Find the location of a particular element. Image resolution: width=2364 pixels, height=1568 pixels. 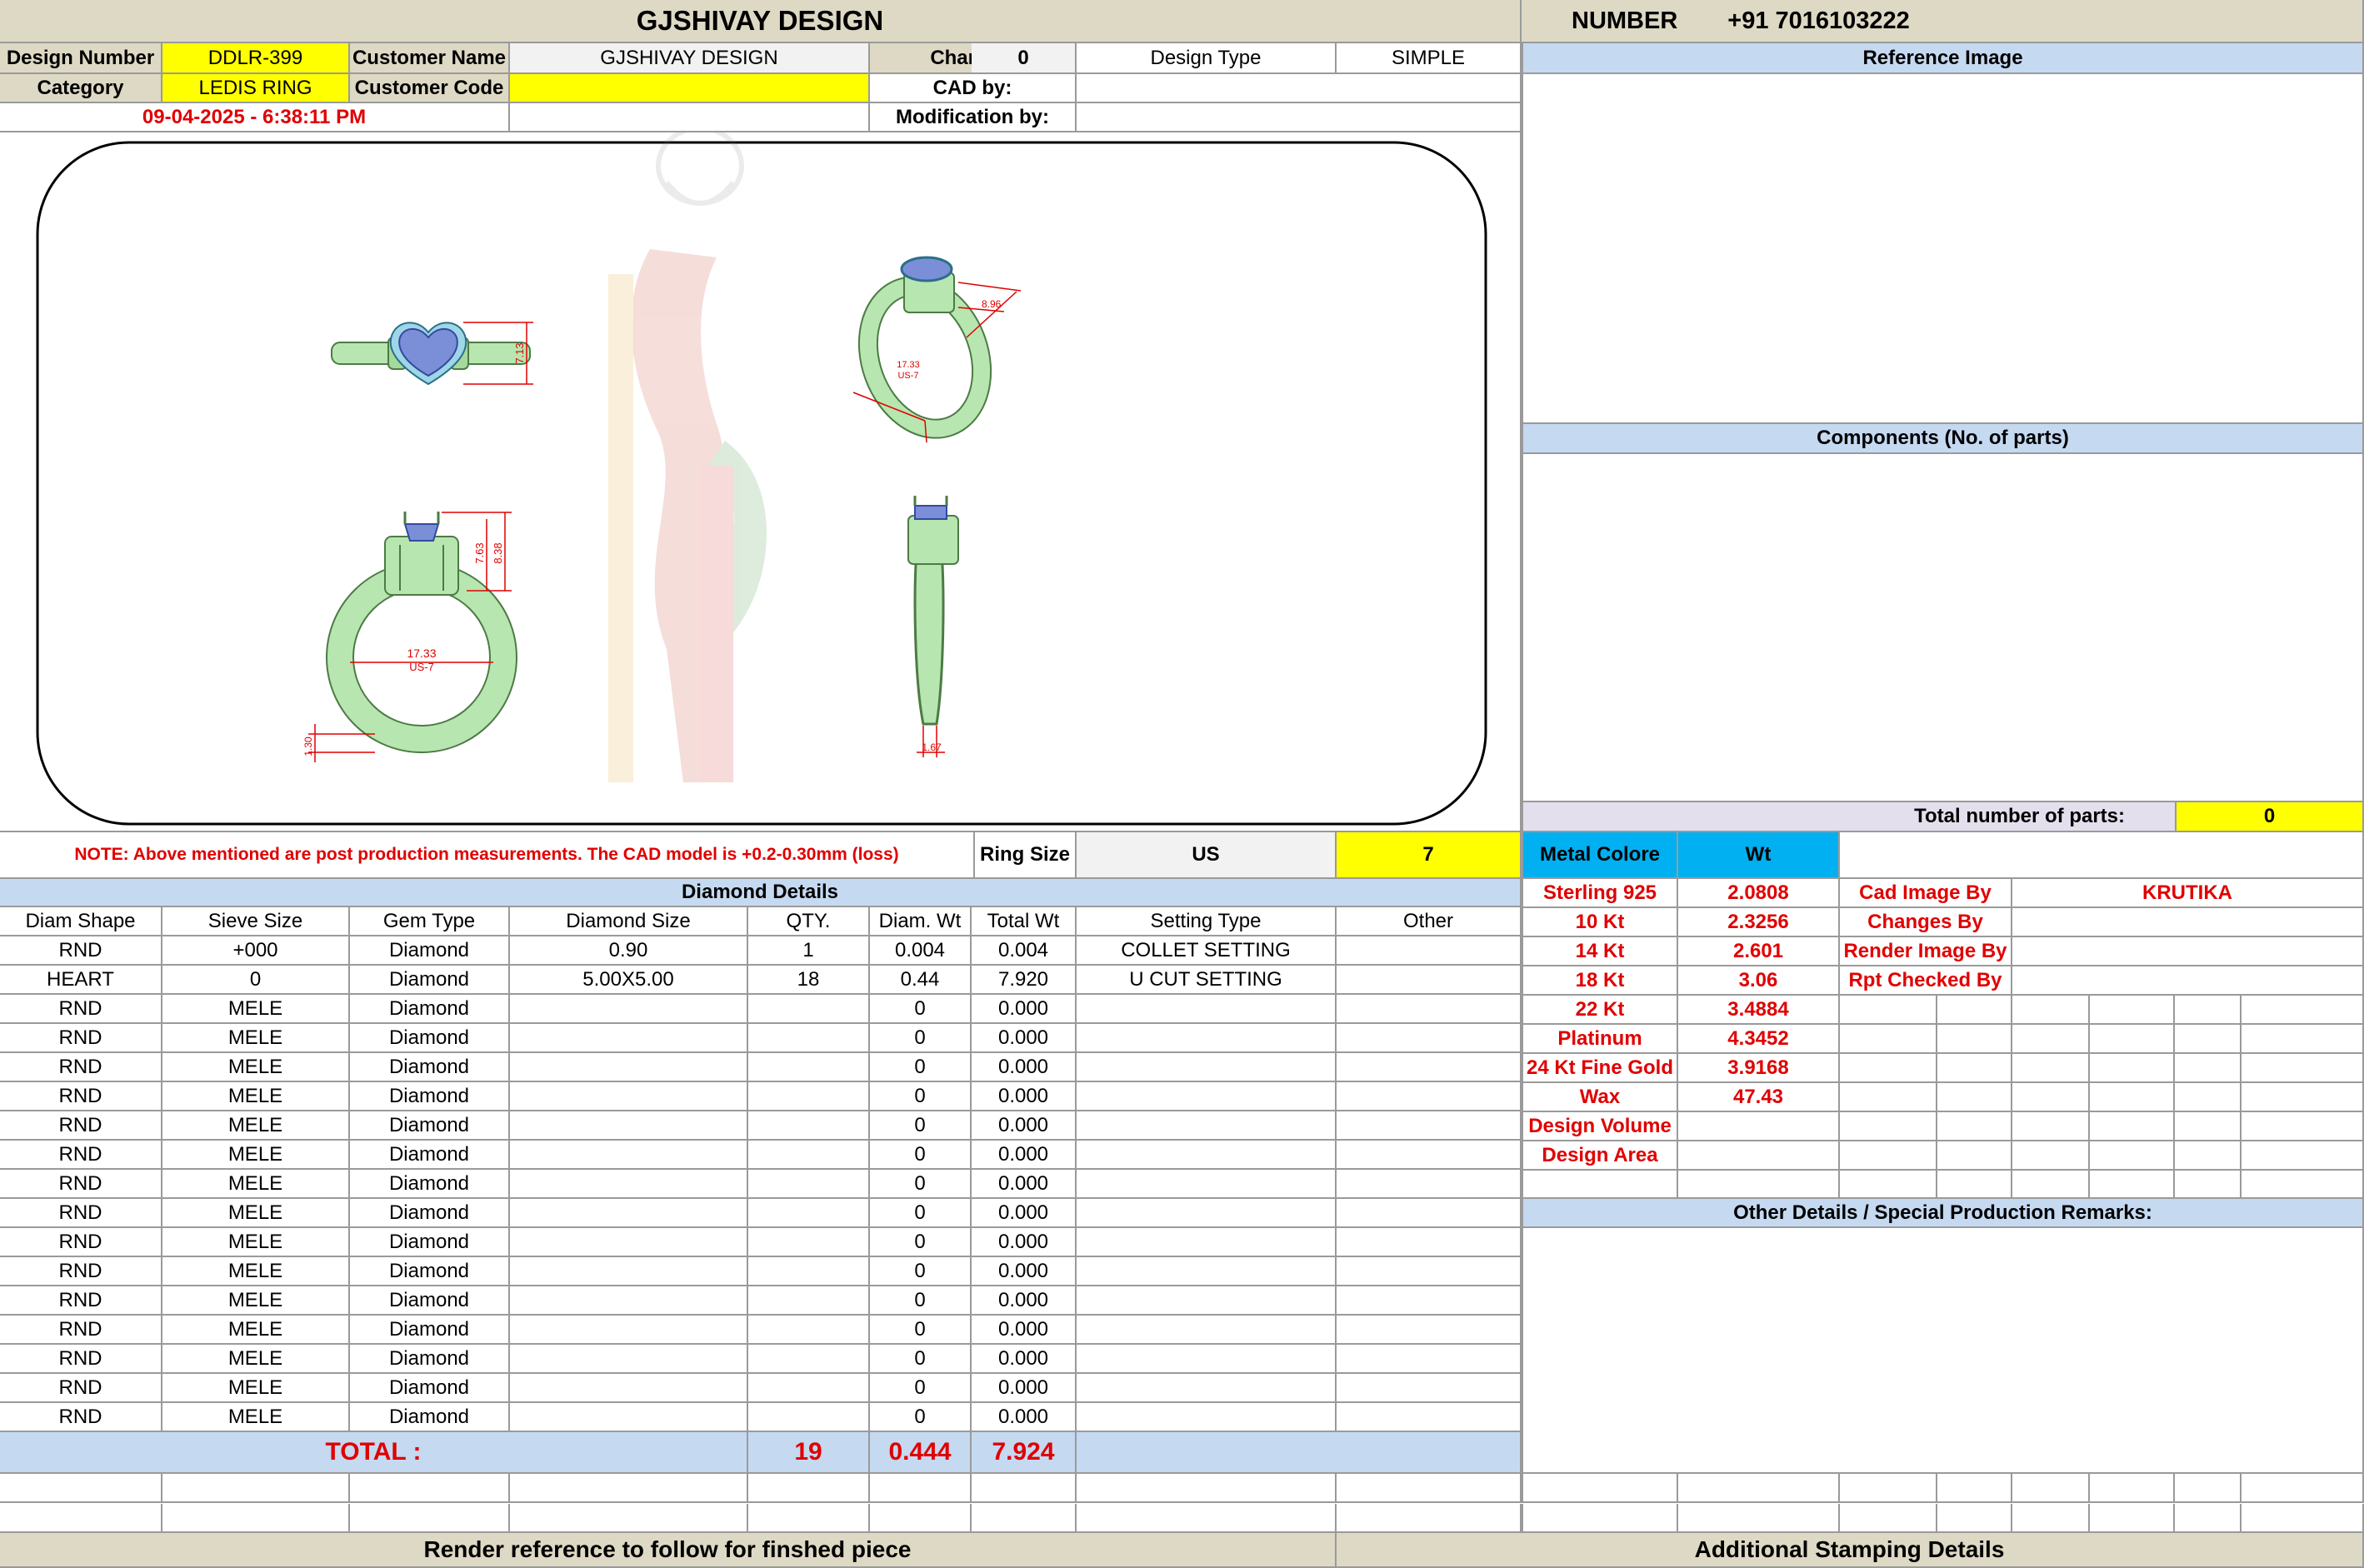

cad-by-value is located at coordinates (1299, 88).